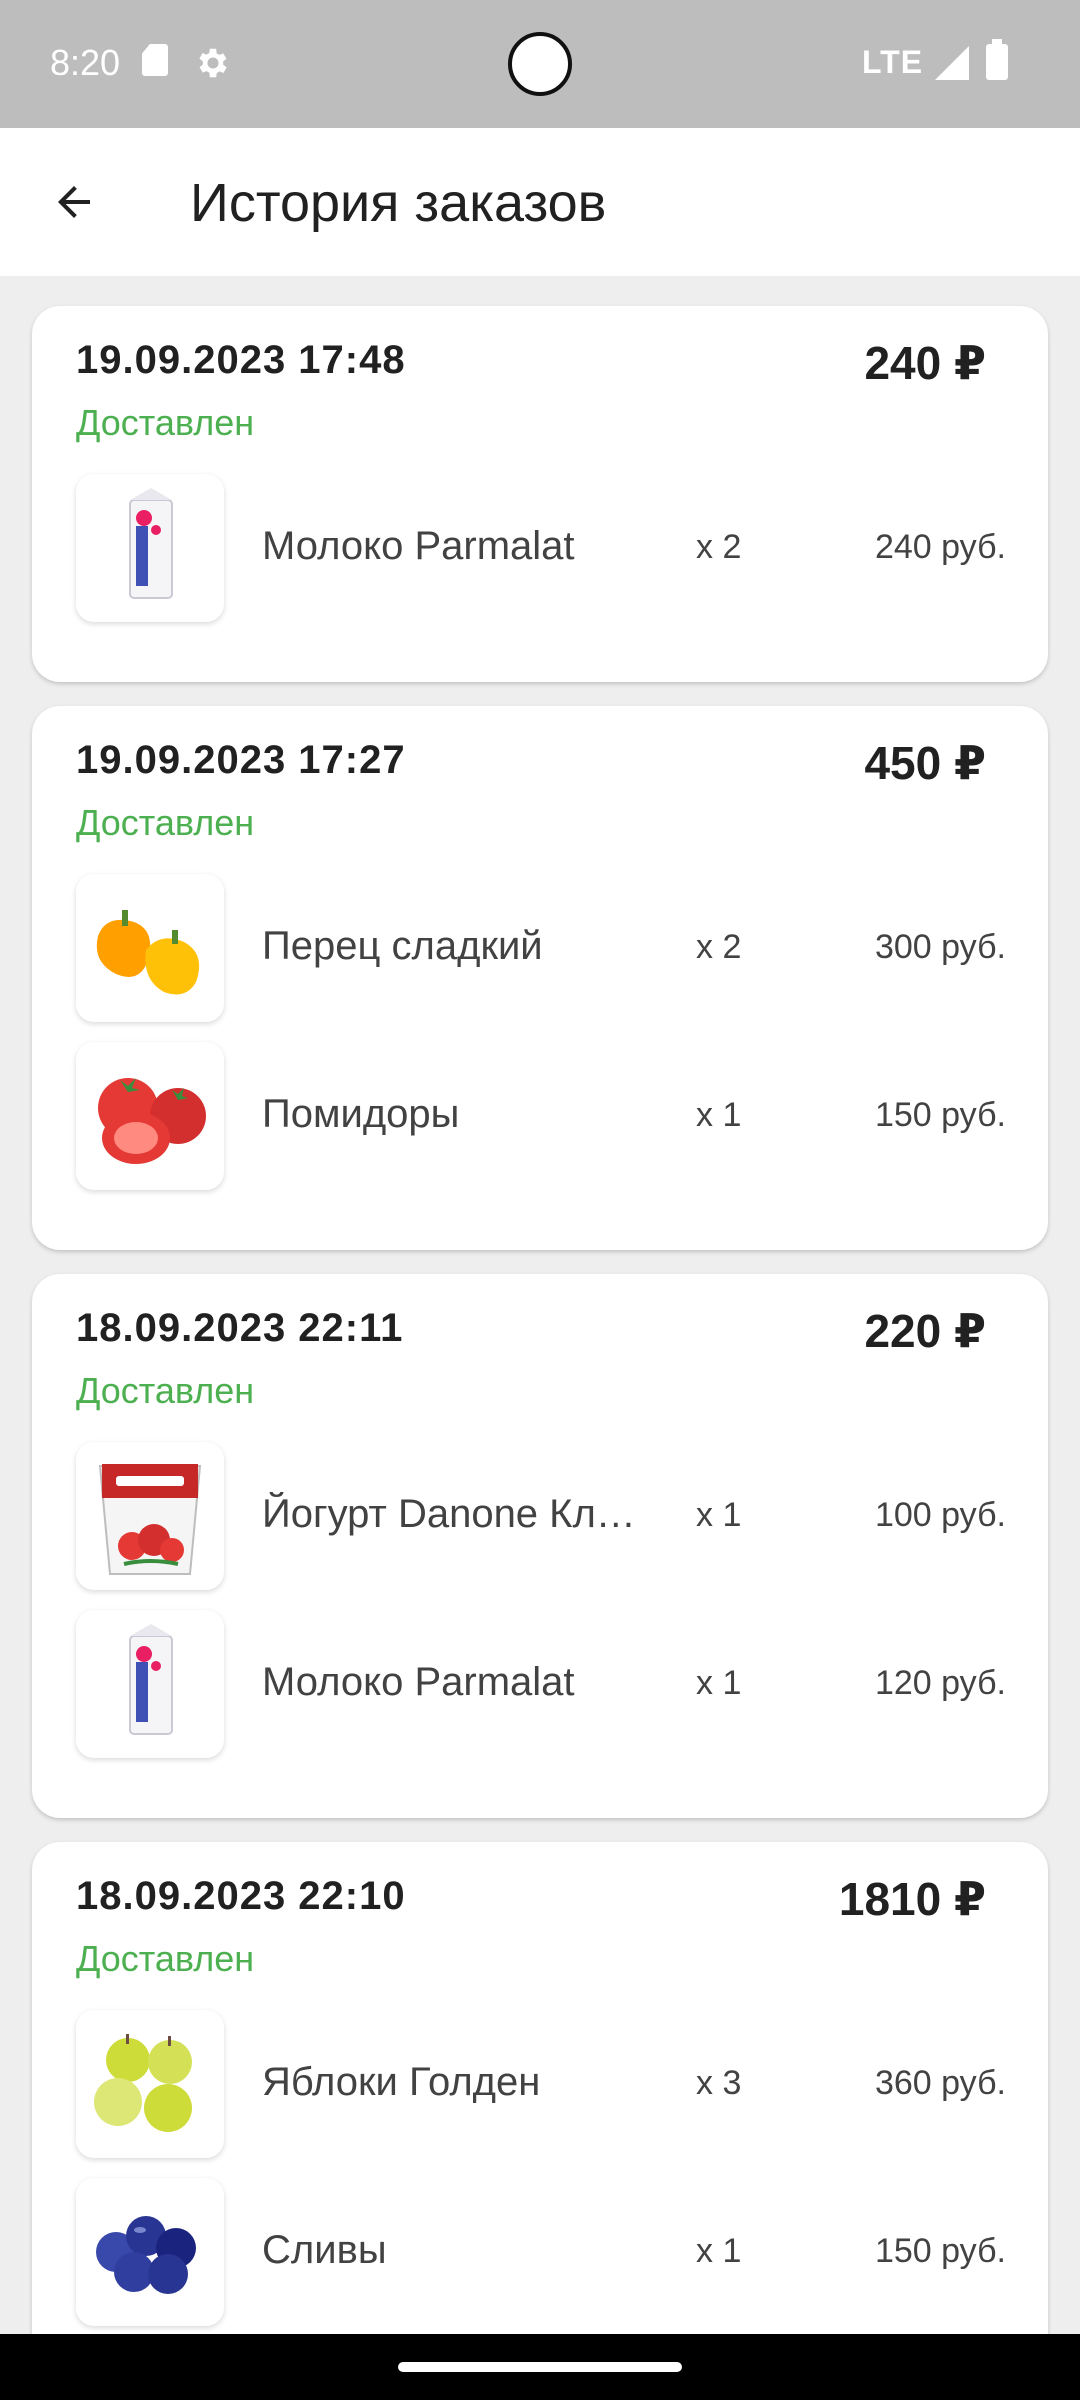  I want to click on item-price: 120 руб., so click(940, 1683).